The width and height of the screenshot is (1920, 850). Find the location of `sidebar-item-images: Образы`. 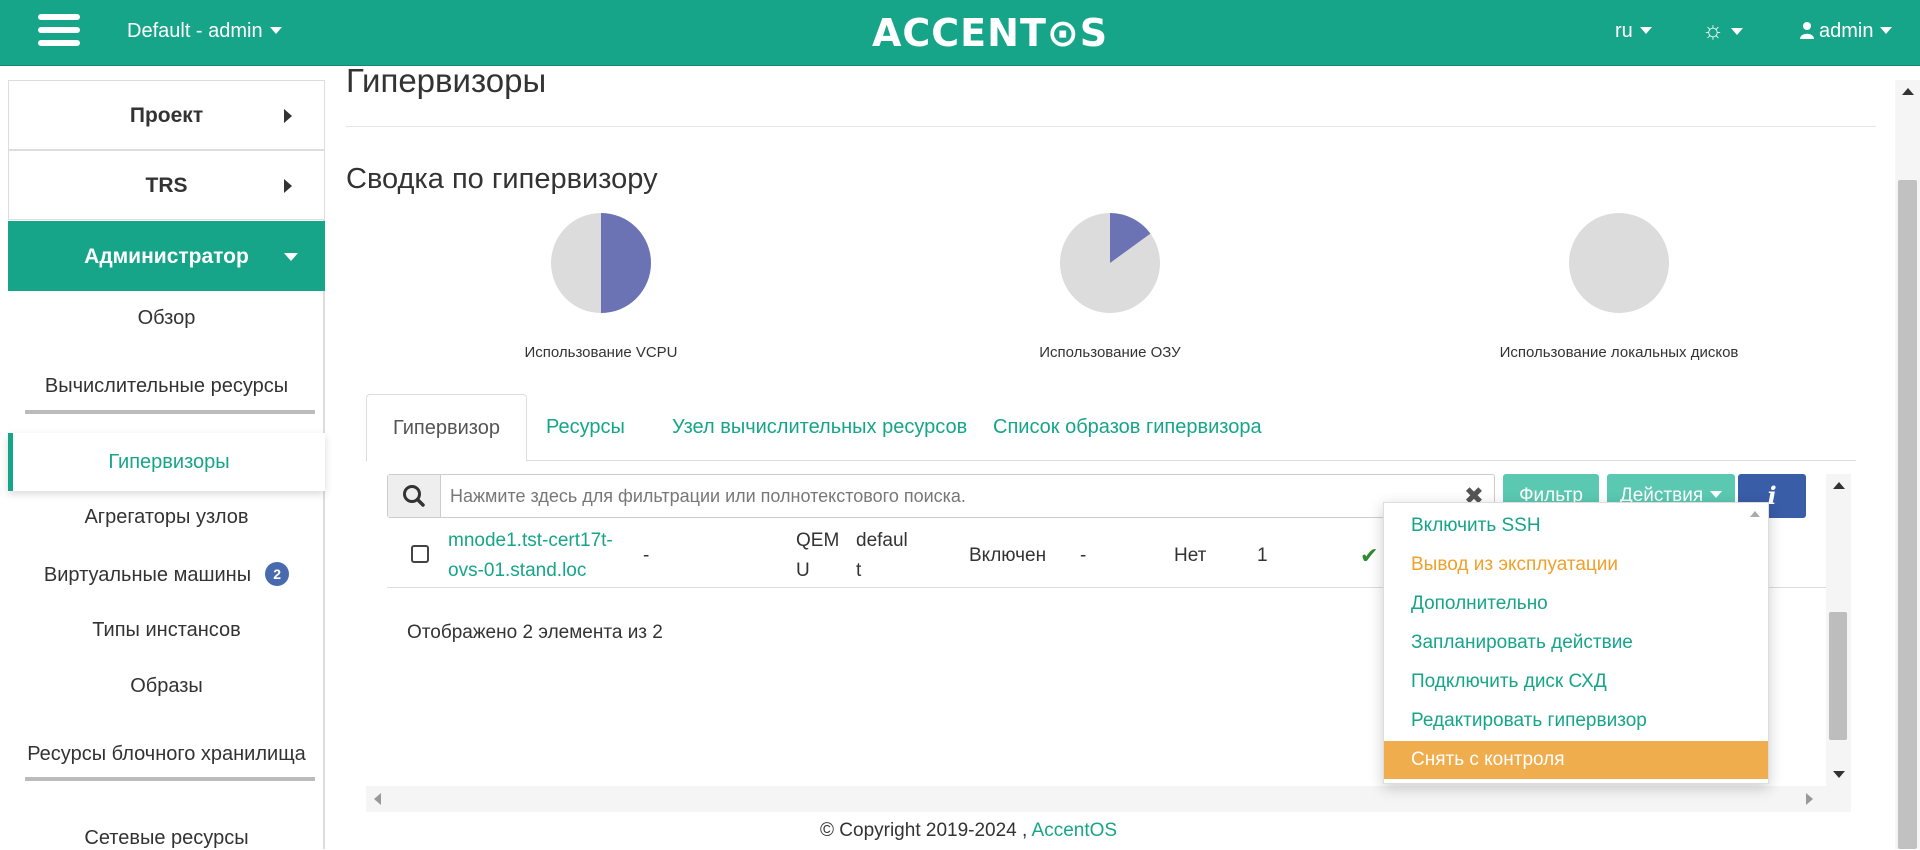

sidebar-item-images: Образы is located at coordinates (166, 686).